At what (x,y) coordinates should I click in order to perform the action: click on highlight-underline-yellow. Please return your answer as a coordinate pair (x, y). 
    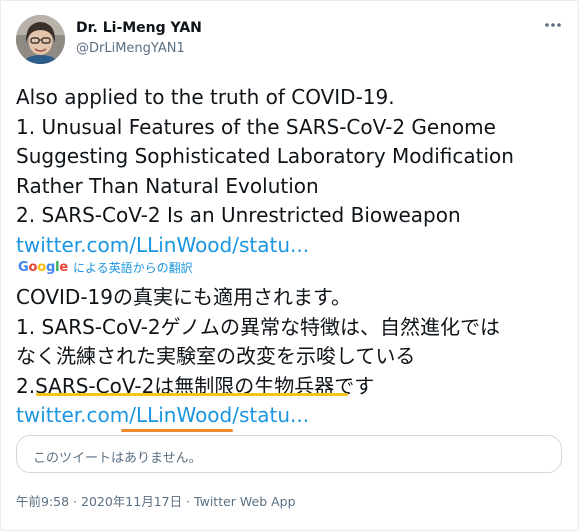
    Looking at the image, I should click on (192, 394).